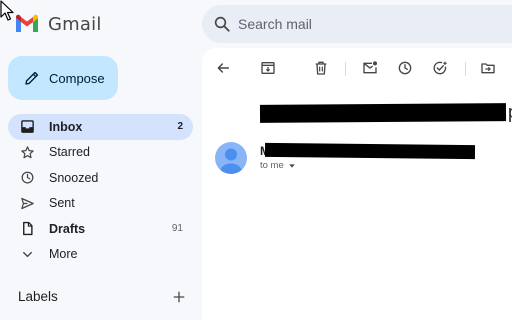 The width and height of the screenshot is (512, 320). Describe the element at coordinates (27, 177) in the screenshot. I see `clock-icon` at that location.